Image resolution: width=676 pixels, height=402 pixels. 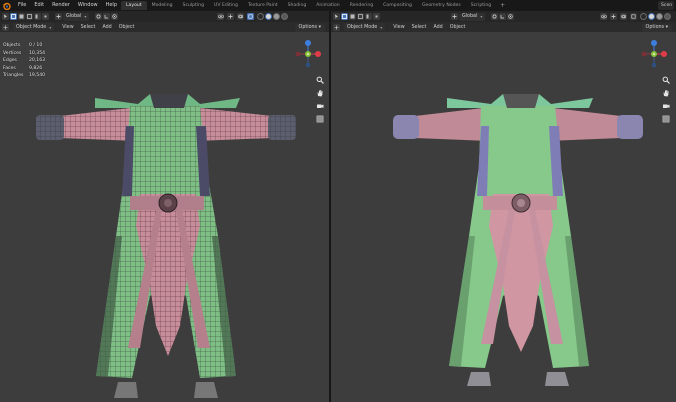 I want to click on select-mode-group, so click(x=361, y=16).